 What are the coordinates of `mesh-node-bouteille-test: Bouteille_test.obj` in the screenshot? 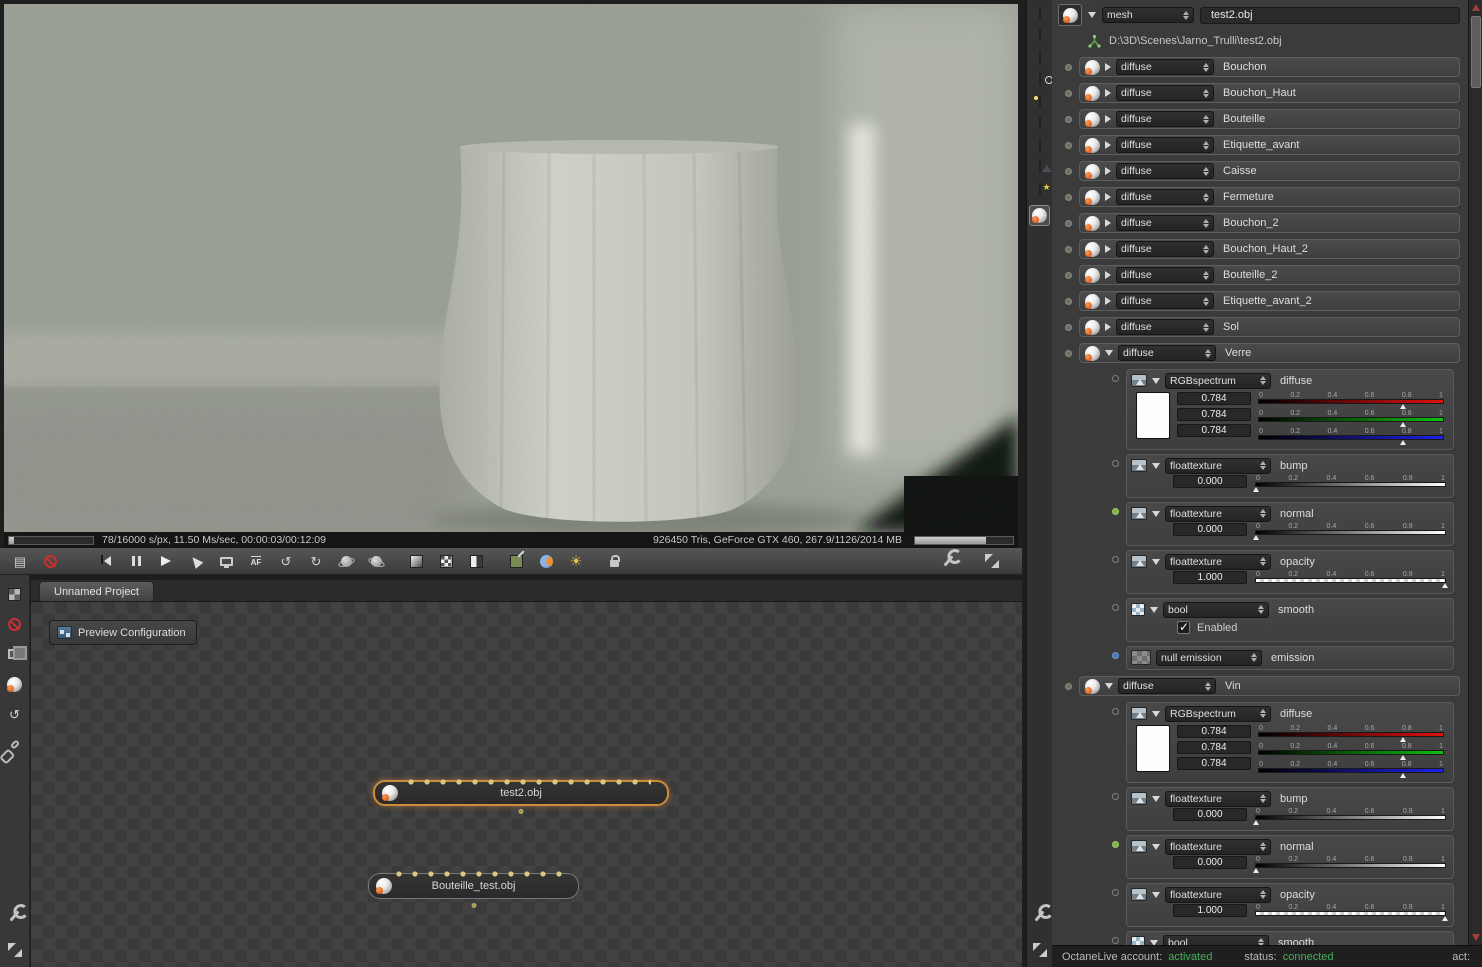 It's located at (473, 889).